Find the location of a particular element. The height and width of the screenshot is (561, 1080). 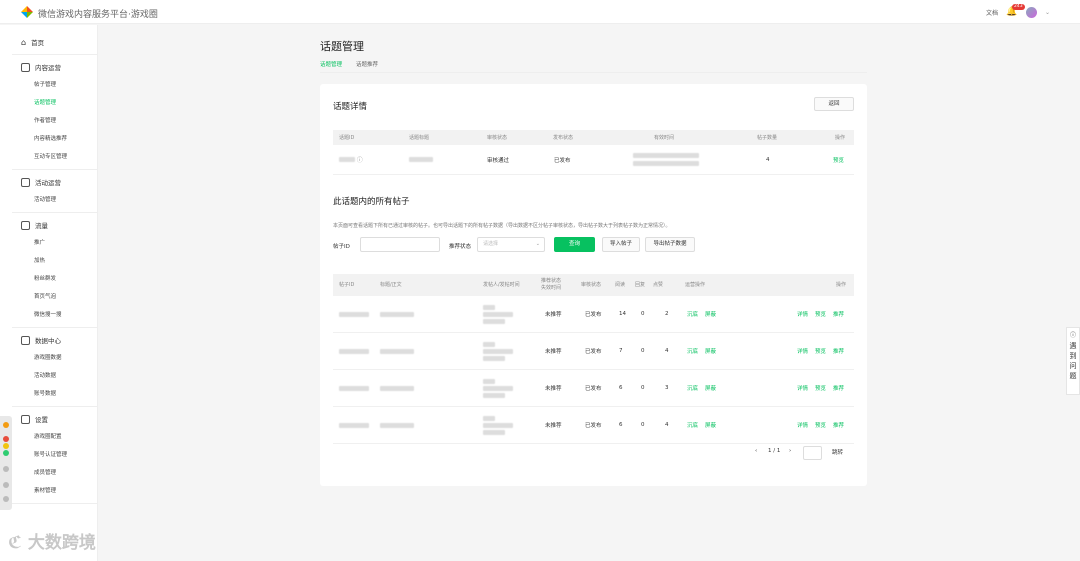

sidebar-section-label: 设置 is located at coordinates (41, 420).